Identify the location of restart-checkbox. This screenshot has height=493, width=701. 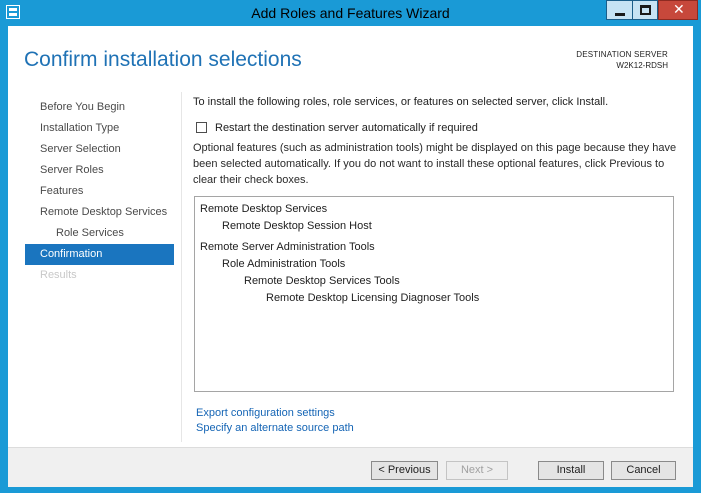
(201, 127).